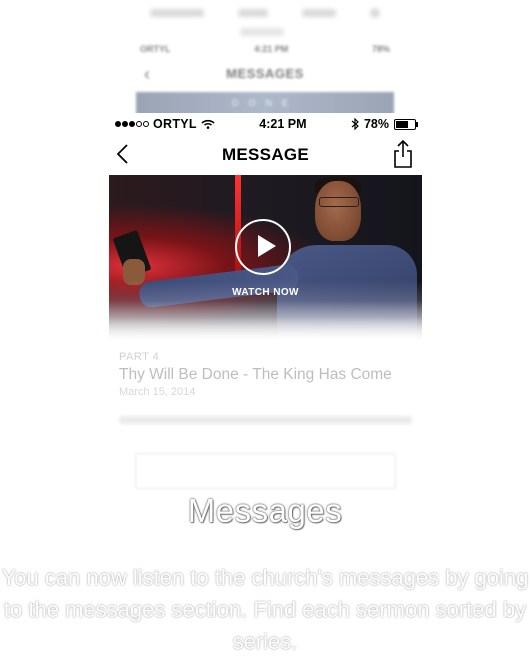  What do you see at coordinates (265, 471) in the screenshot?
I see `blurred-action-box` at bounding box center [265, 471].